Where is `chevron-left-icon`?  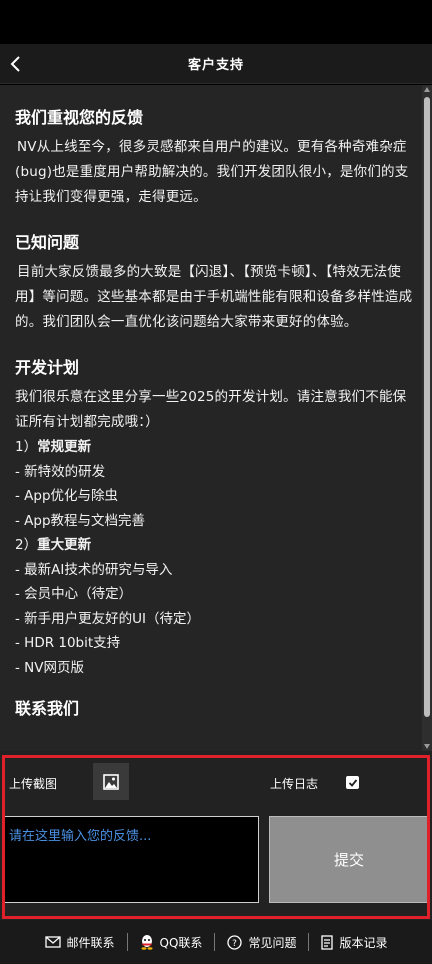 chevron-left-icon is located at coordinates (15, 64).